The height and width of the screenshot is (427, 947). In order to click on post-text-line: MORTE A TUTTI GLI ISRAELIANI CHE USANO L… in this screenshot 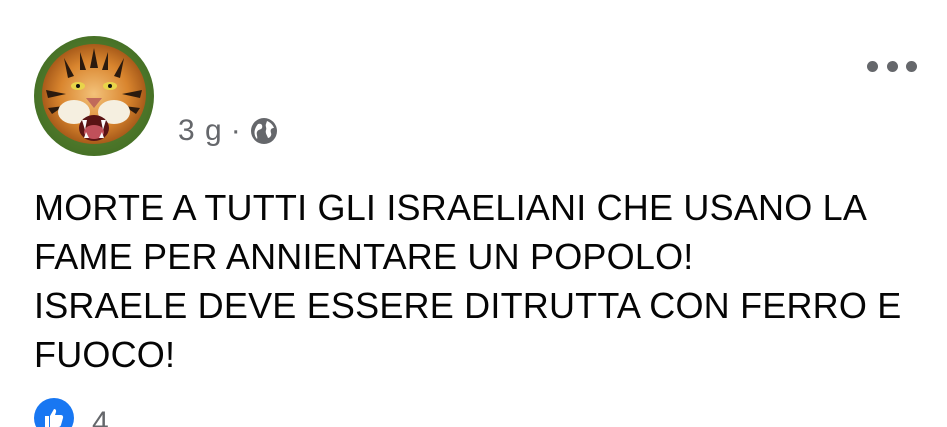, I will do `click(451, 207)`.